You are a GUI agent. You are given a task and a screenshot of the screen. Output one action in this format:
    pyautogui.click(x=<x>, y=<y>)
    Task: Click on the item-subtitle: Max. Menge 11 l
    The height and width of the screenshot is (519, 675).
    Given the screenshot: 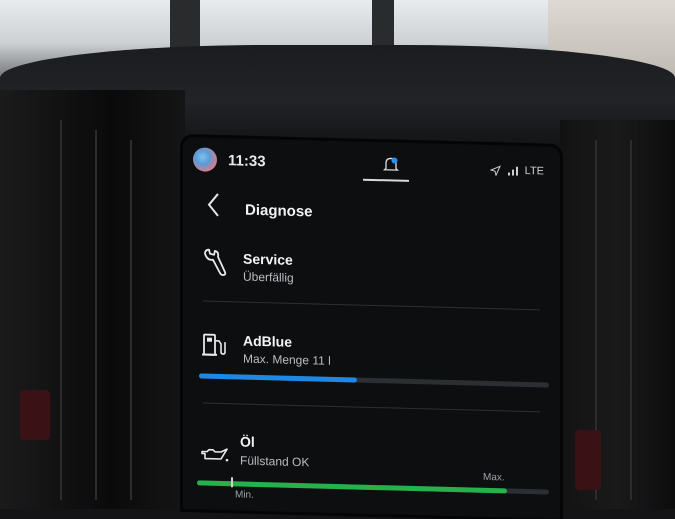 What is the action you would take?
    pyautogui.click(x=287, y=359)
    